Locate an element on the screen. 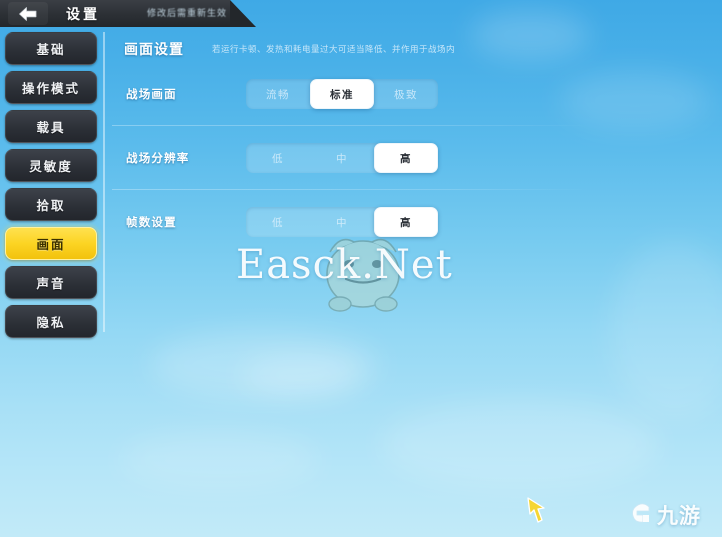 The width and height of the screenshot is (722, 537). panel-header: 画面设置 若运行卡顿、发热和耗电量过大可适当降低、并作用于战场内 is located at coordinates (354, 49).